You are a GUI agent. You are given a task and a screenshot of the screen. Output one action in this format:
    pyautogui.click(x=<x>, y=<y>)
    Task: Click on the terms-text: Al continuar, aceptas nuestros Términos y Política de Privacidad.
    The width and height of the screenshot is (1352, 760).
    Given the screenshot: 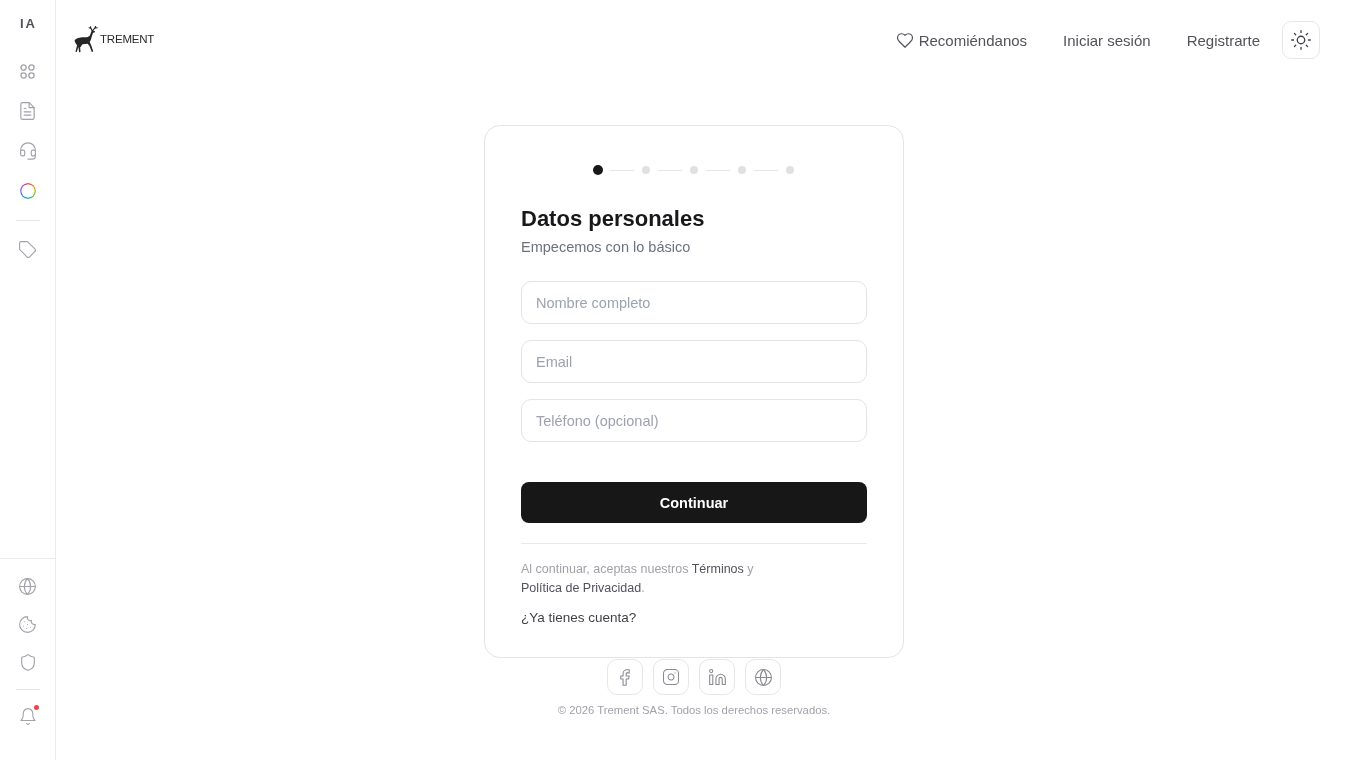 What is the action you would take?
    pyautogui.click(x=638, y=579)
    